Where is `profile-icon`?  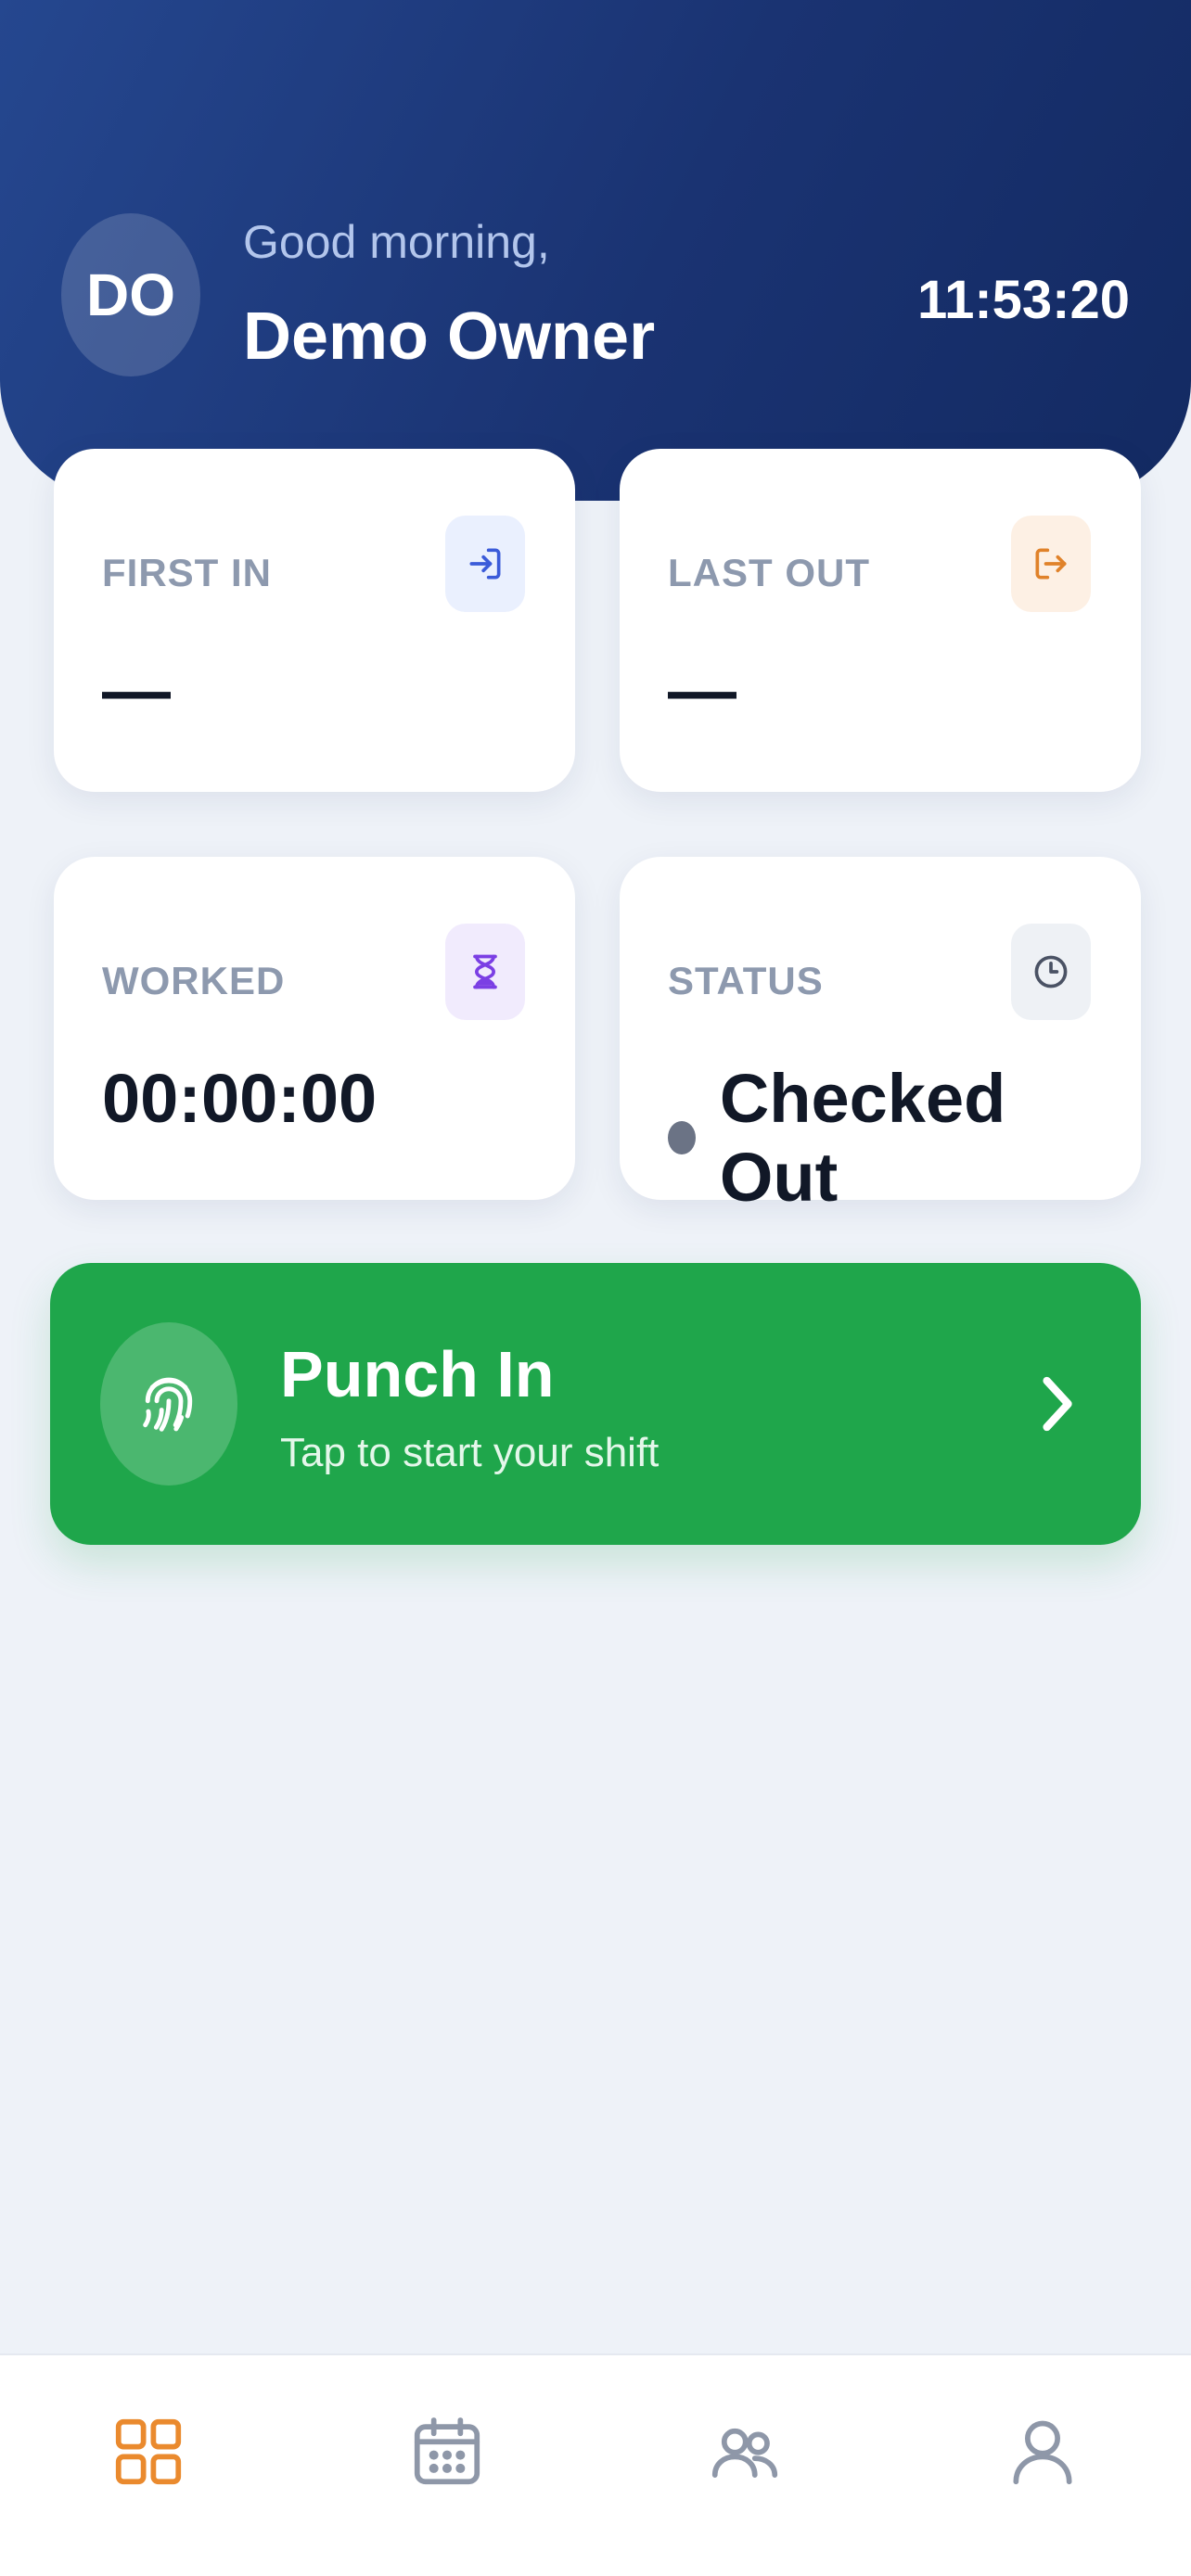 profile-icon is located at coordinates (1042, 2452).